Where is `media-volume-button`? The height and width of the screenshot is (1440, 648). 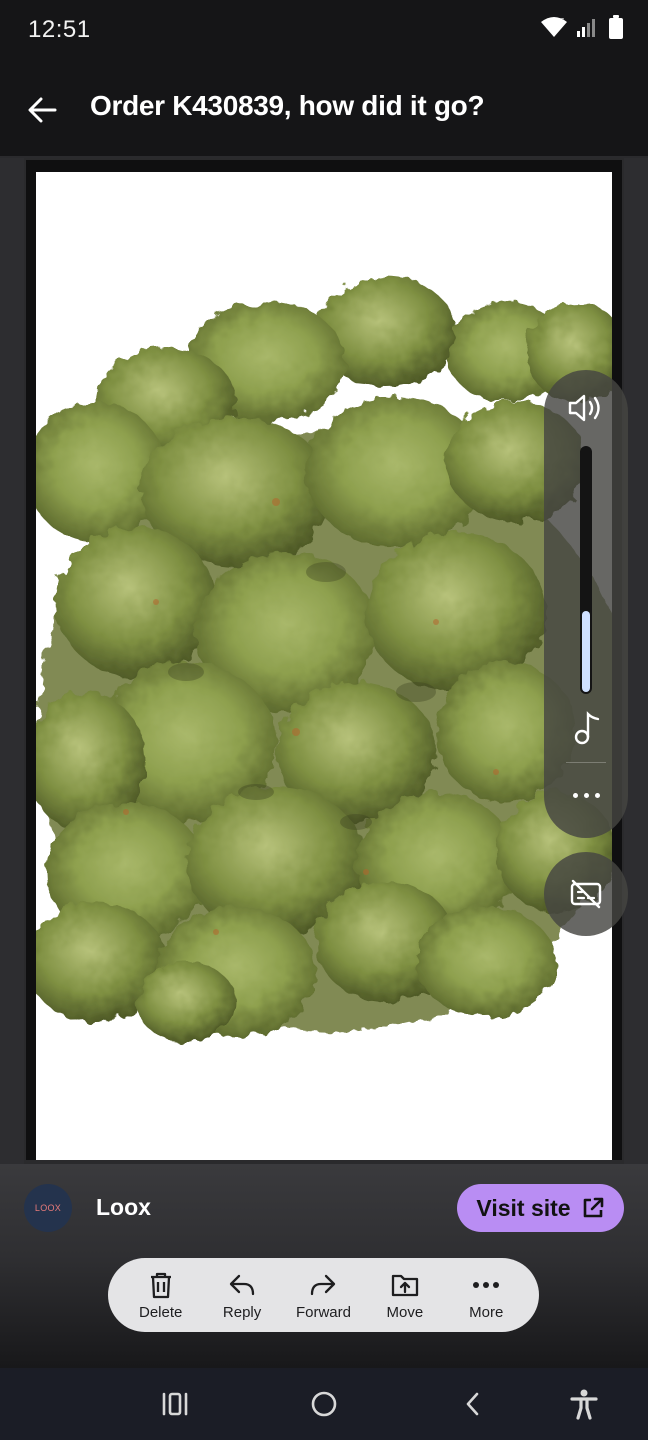 media-volume-button is located at coordinates (587, 728).